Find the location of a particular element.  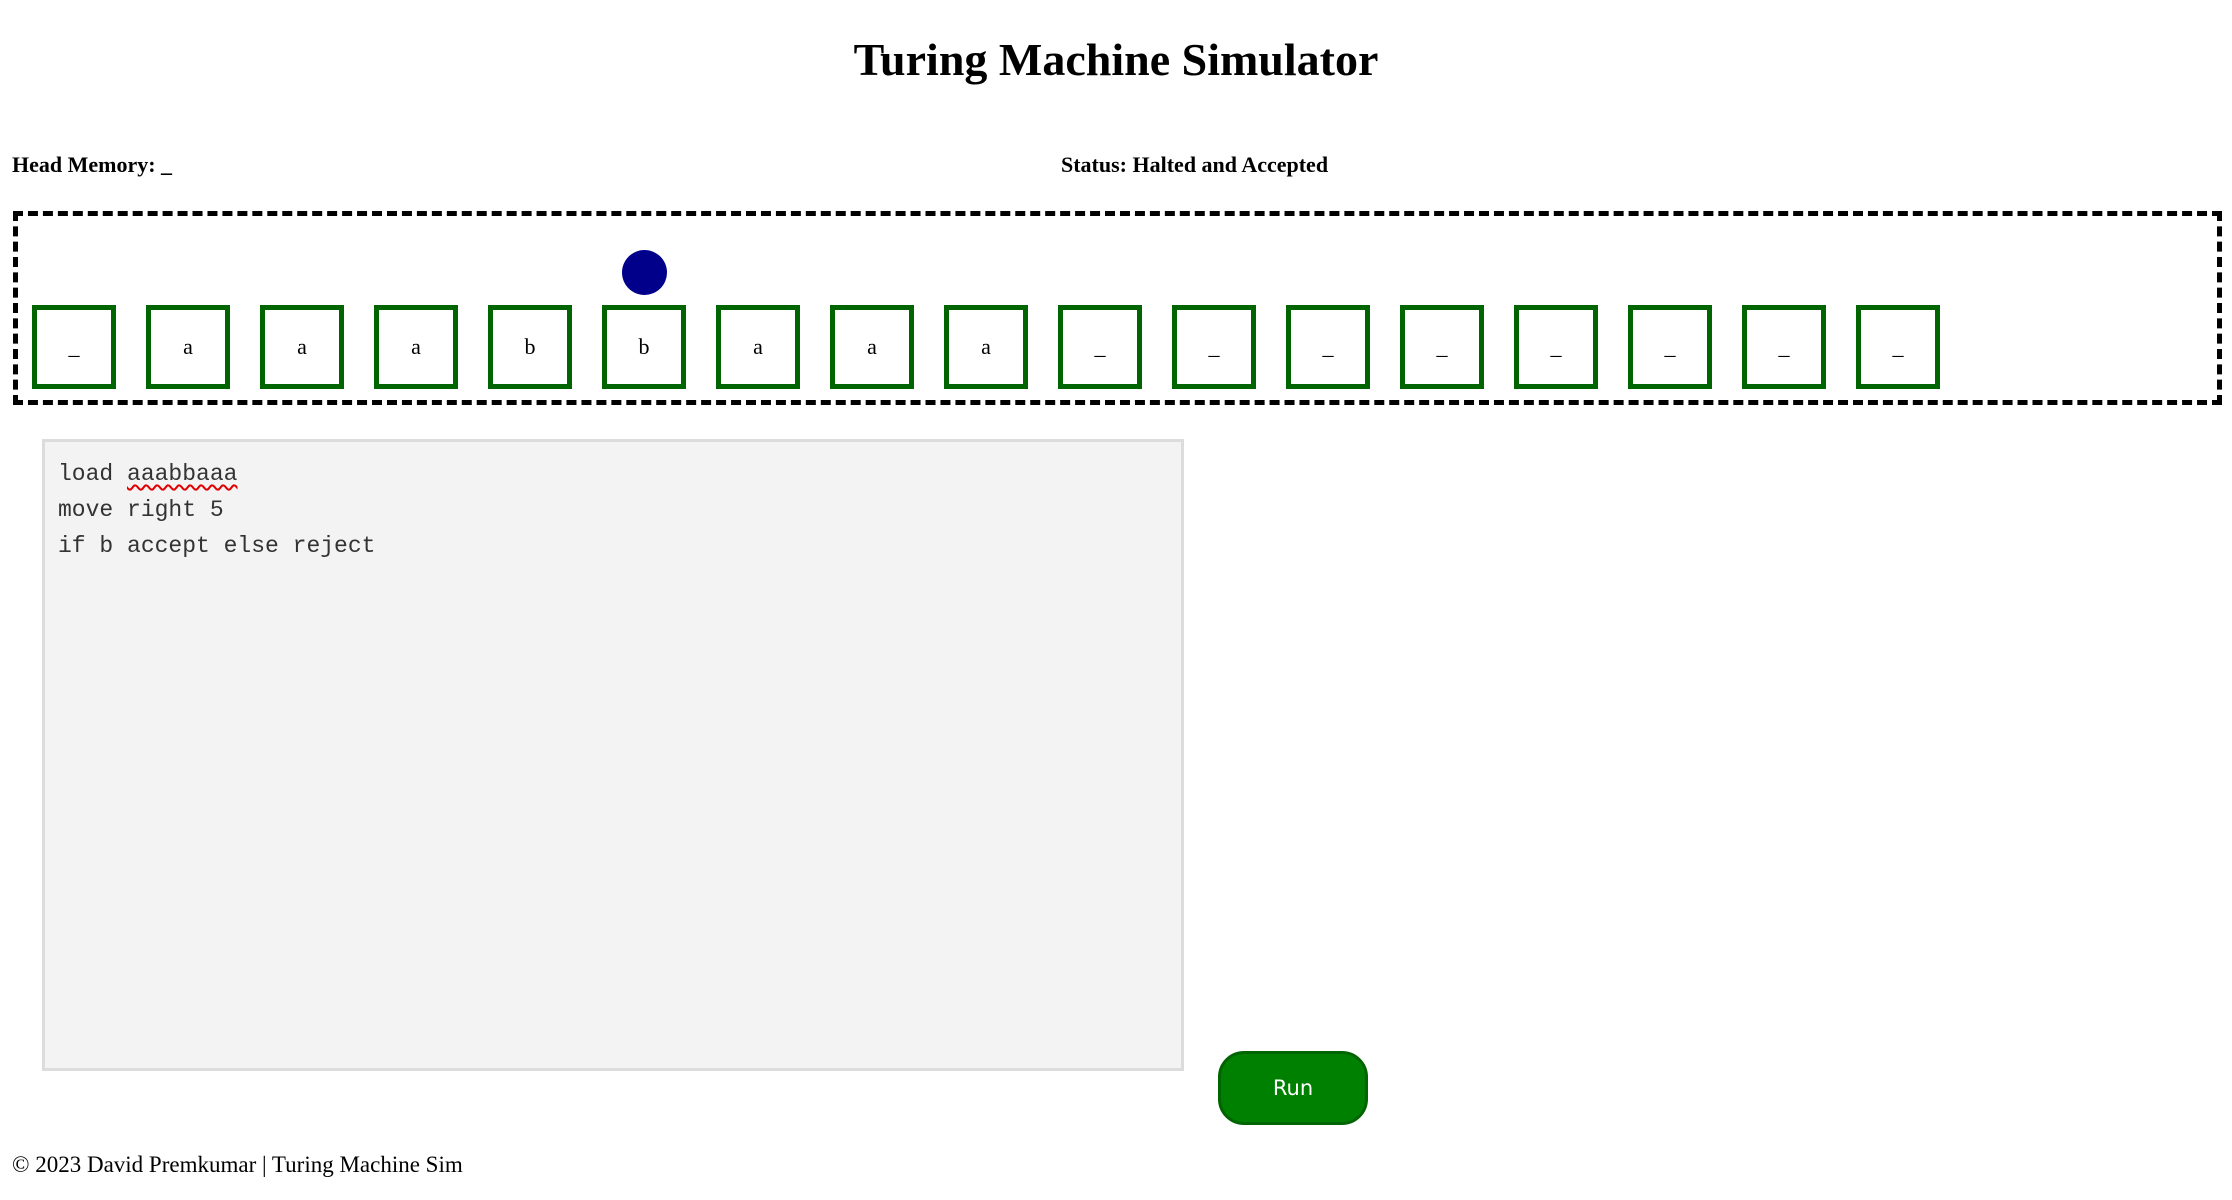

editor-text: if b accept else reject is located at coordinates (217, 546).